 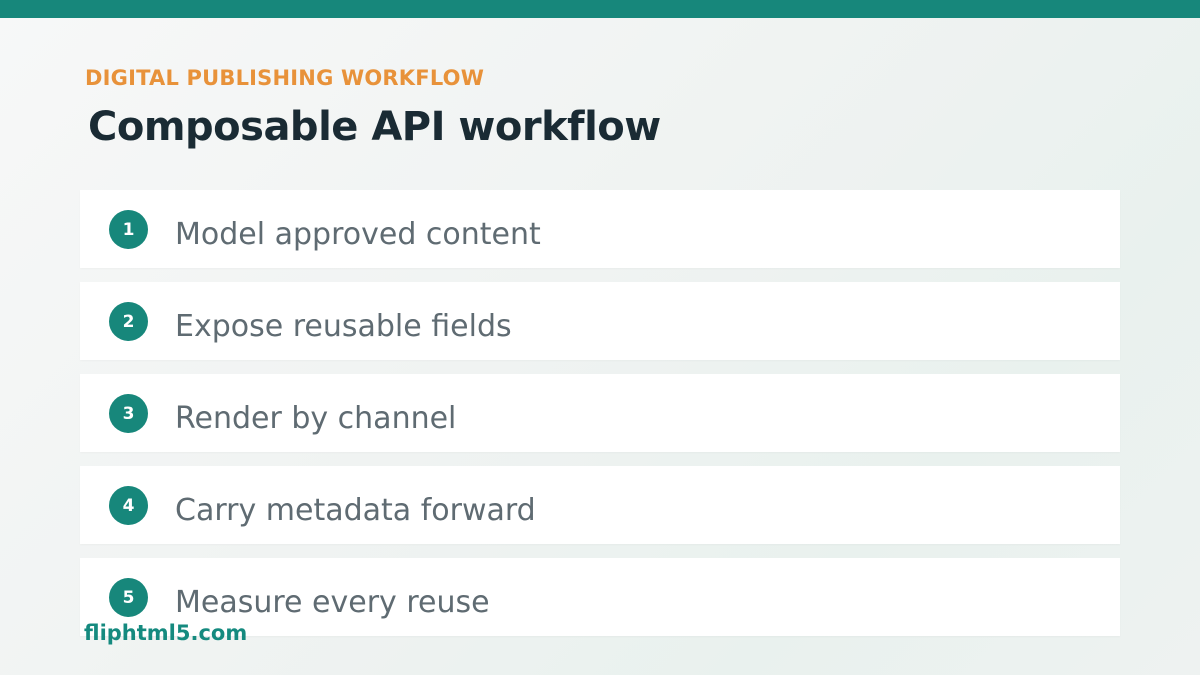 What do you see at coordinates (600, 229) in the screenshot?
I see `step-card-1: 1 Model approved content` at bounding box center [600, 229].